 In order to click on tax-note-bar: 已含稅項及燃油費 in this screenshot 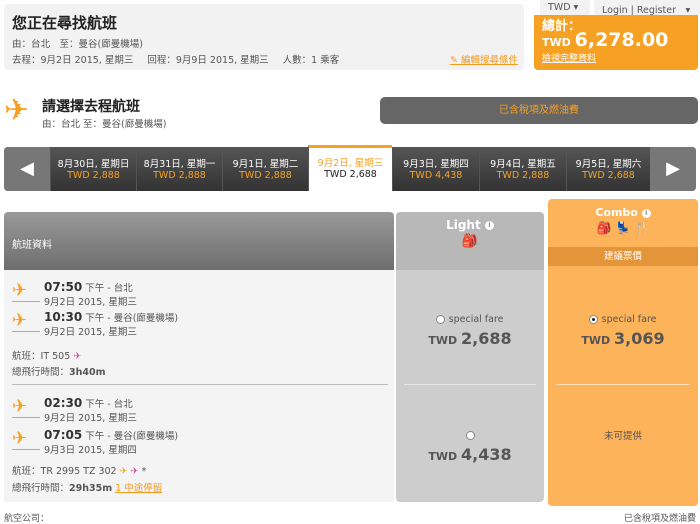, I will do `click(539, 110)`.